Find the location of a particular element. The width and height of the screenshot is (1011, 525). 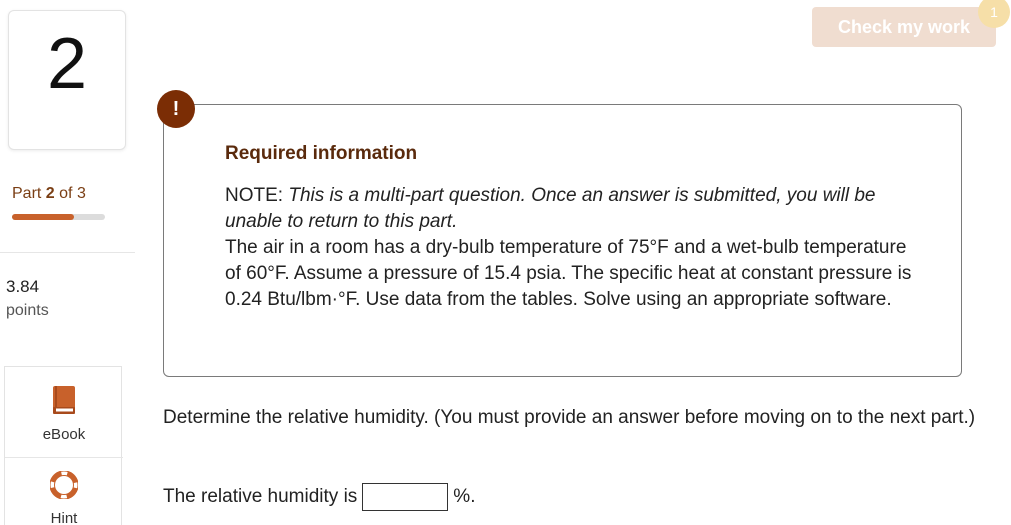

question-number: 2 is located at coordinates (67, 64).